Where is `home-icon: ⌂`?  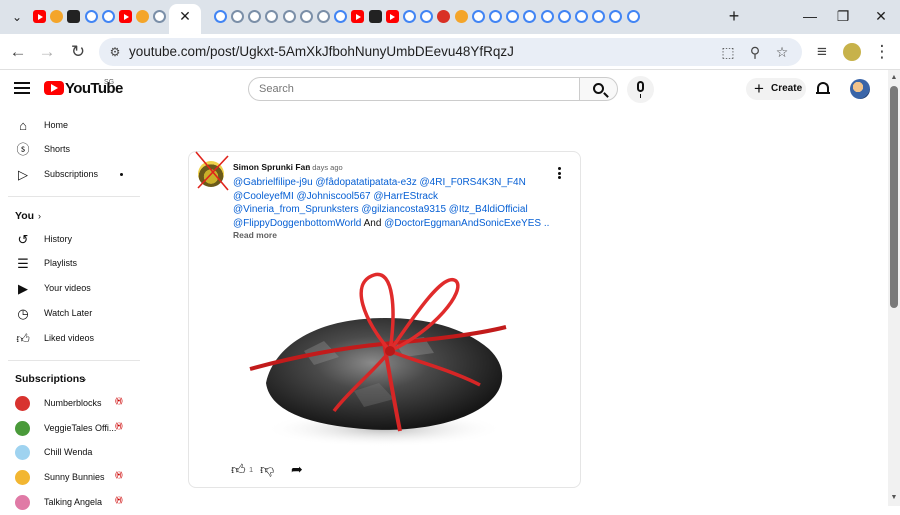
home-icon: ⌂ is located at coordinates (23, 125).